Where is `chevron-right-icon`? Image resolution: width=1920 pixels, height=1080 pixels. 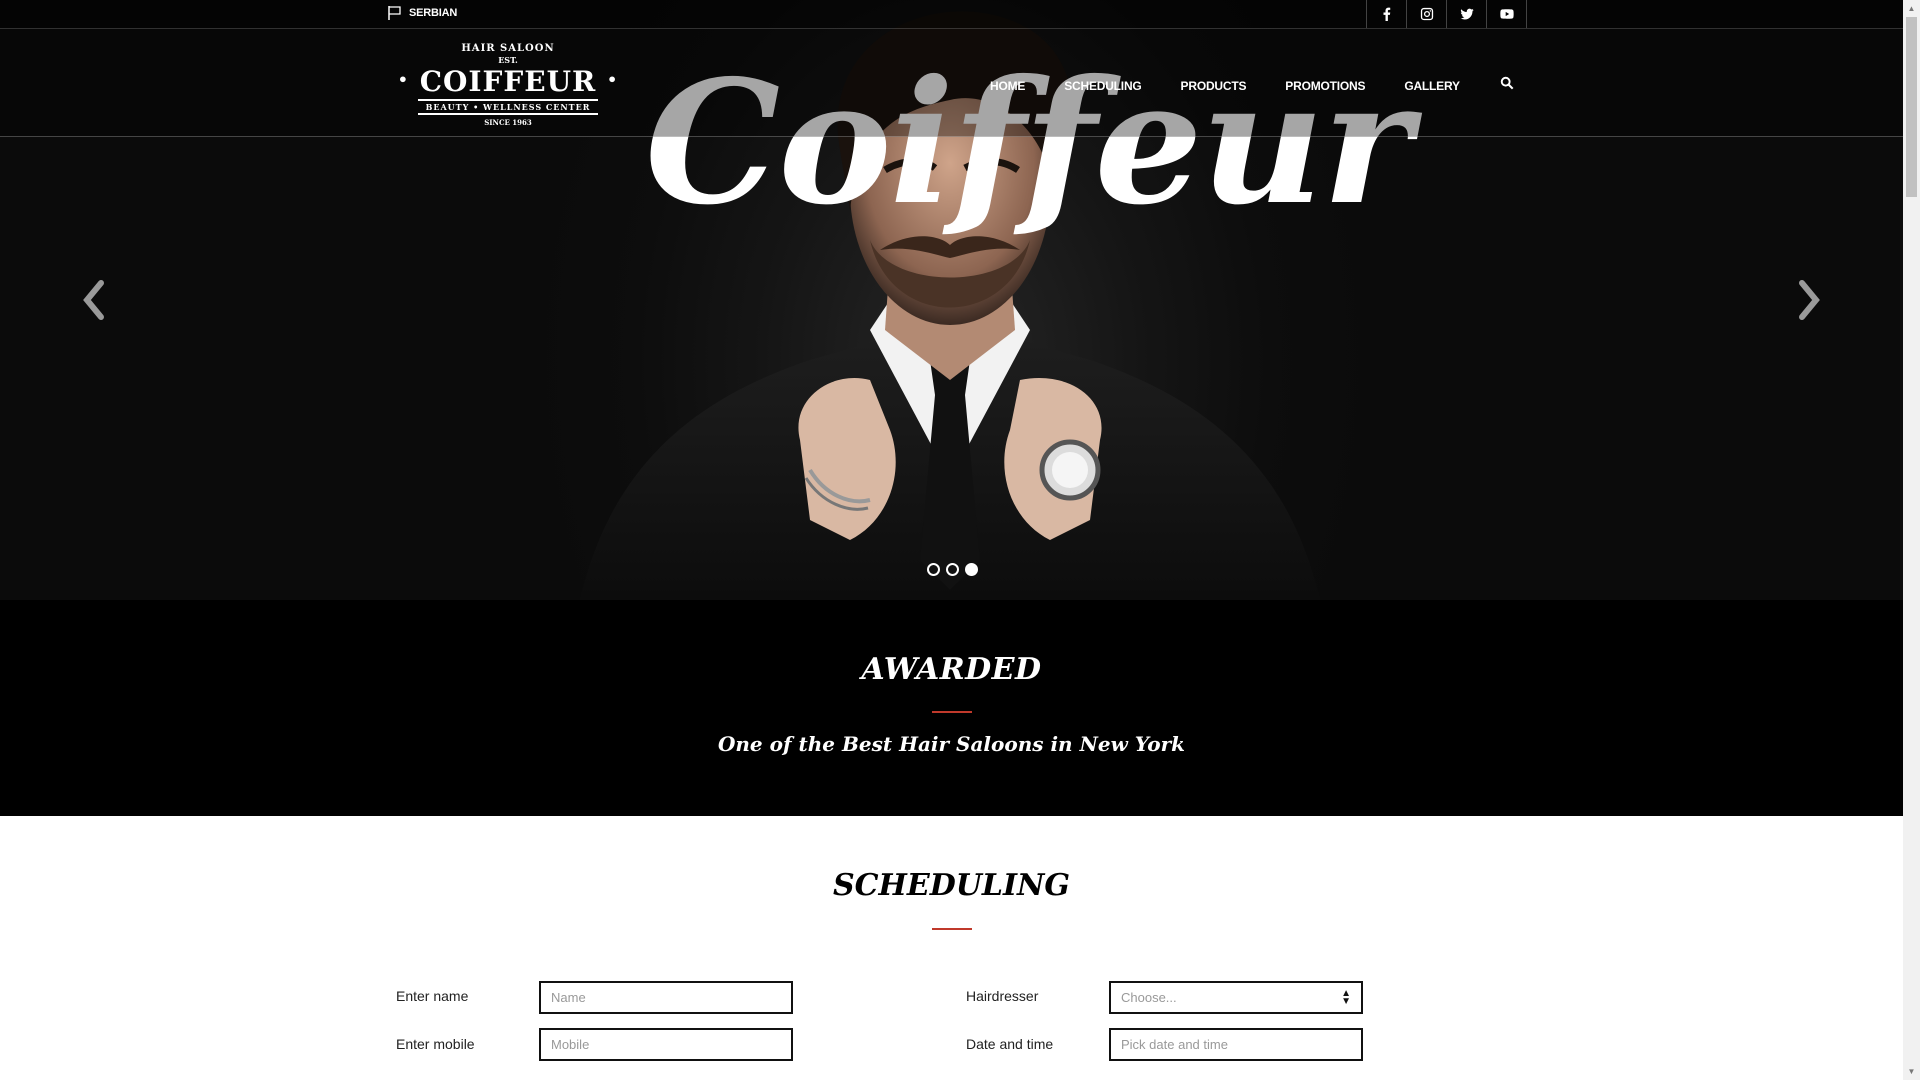 chevron-right-icon is located at coordinates (1809, 300).